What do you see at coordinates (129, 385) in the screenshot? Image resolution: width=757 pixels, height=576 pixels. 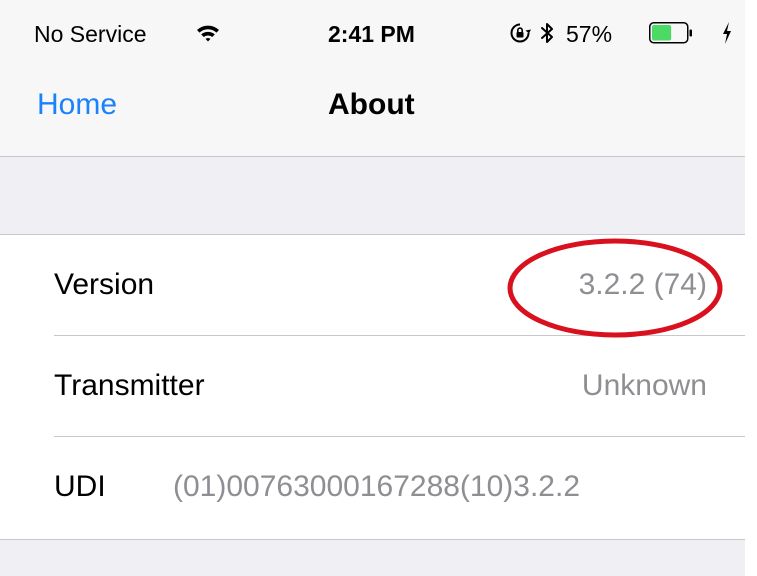 I see `row-label: Transmitter` at bounding box center [129, 385].